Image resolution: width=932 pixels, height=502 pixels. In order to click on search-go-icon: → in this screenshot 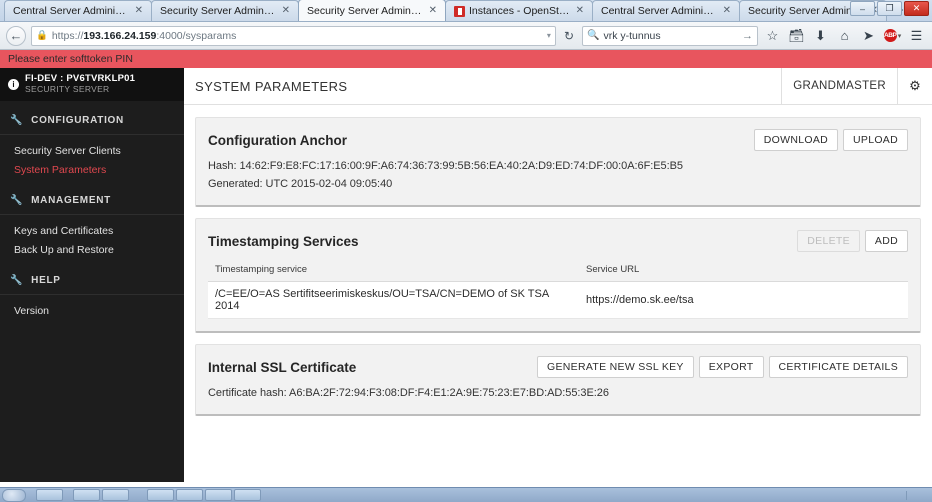, I will do `click(747, 36)`.